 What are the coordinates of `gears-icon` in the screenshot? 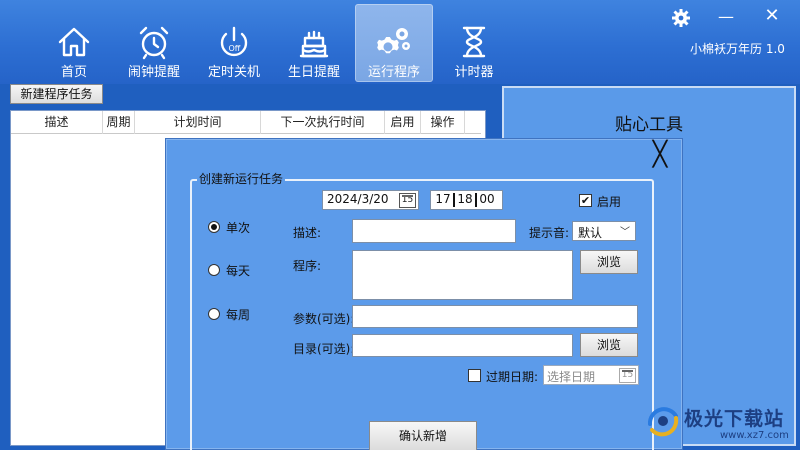 It's located at (394, 42).